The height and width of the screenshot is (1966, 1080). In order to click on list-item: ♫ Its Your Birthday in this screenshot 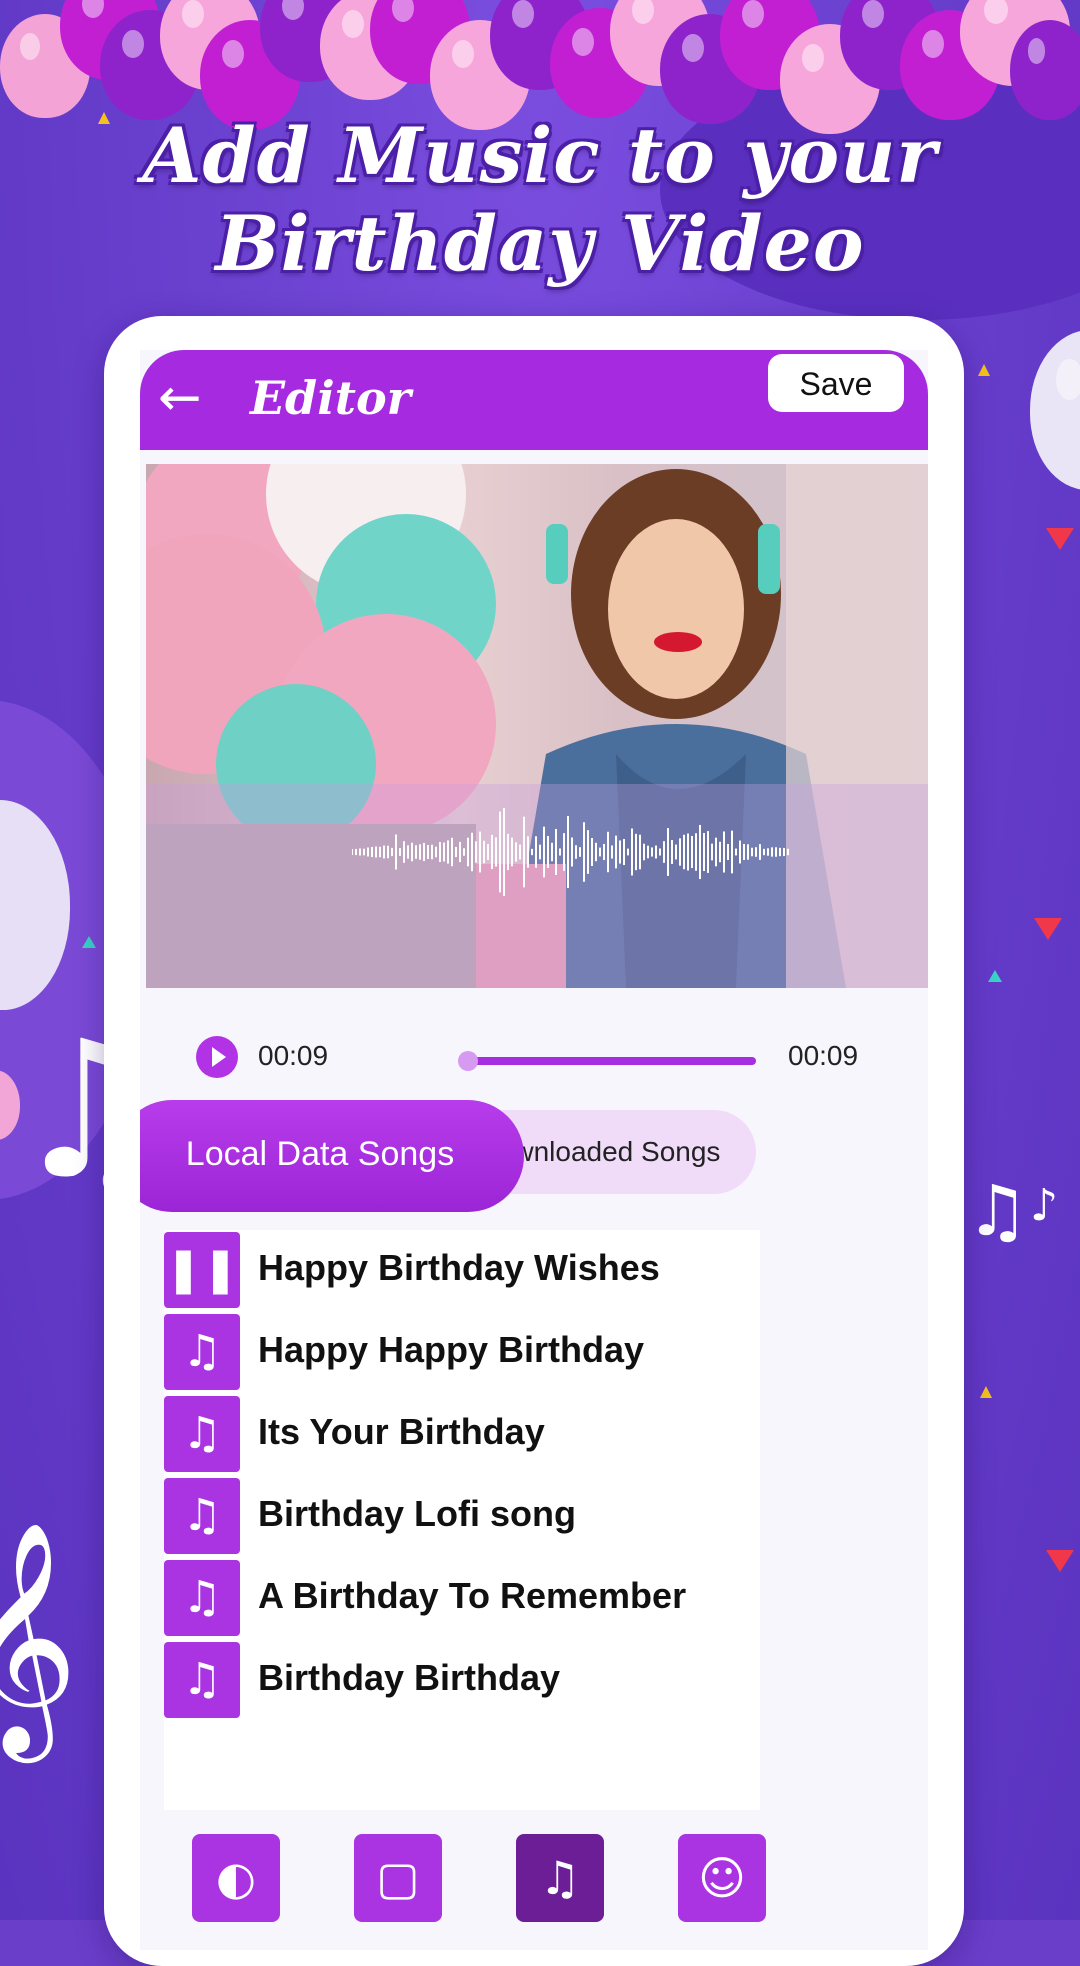, I will do `click(462, 1434)`.